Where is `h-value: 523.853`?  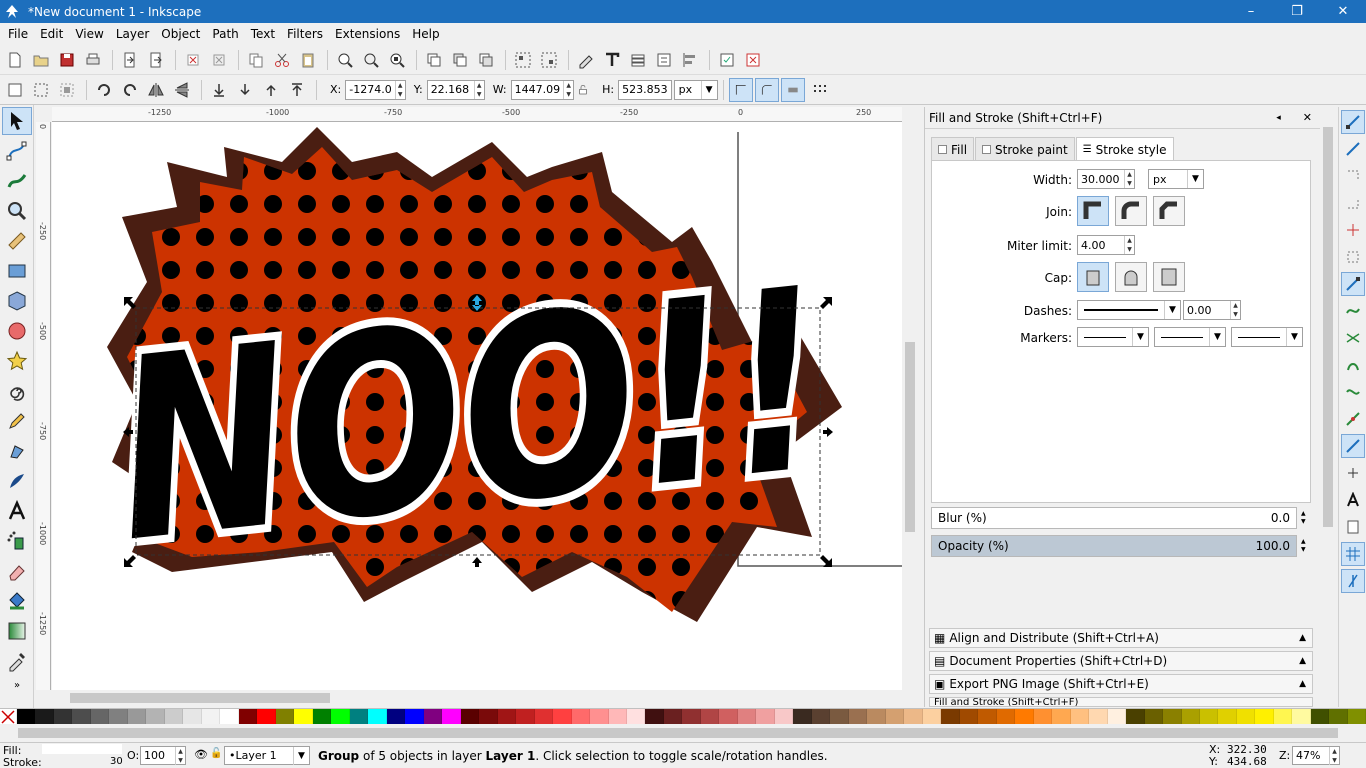 h-value: 523.853 is located at coordinates (645, 89).